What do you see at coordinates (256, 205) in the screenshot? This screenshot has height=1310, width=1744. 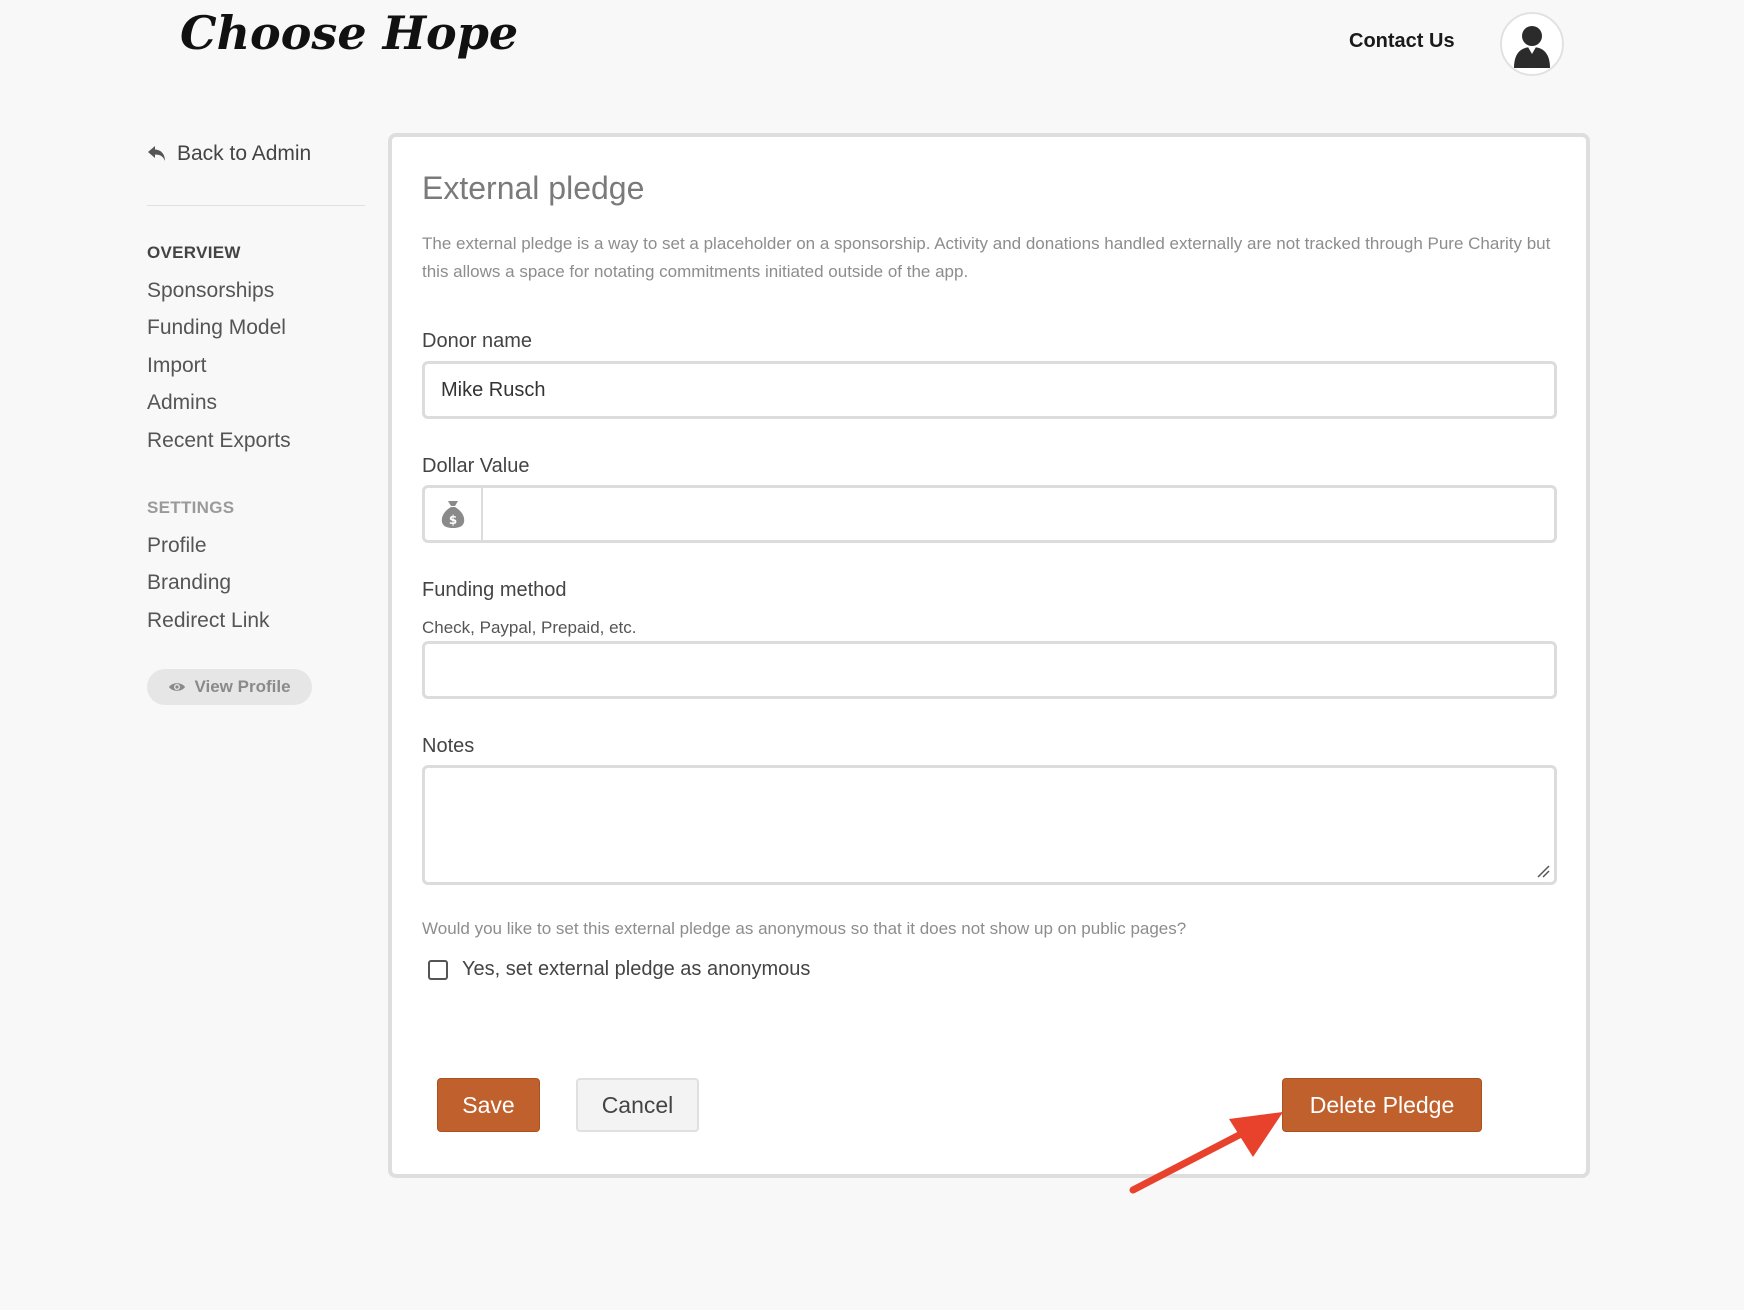 I see `sidebar-divider` at bounding box center [256, 205].